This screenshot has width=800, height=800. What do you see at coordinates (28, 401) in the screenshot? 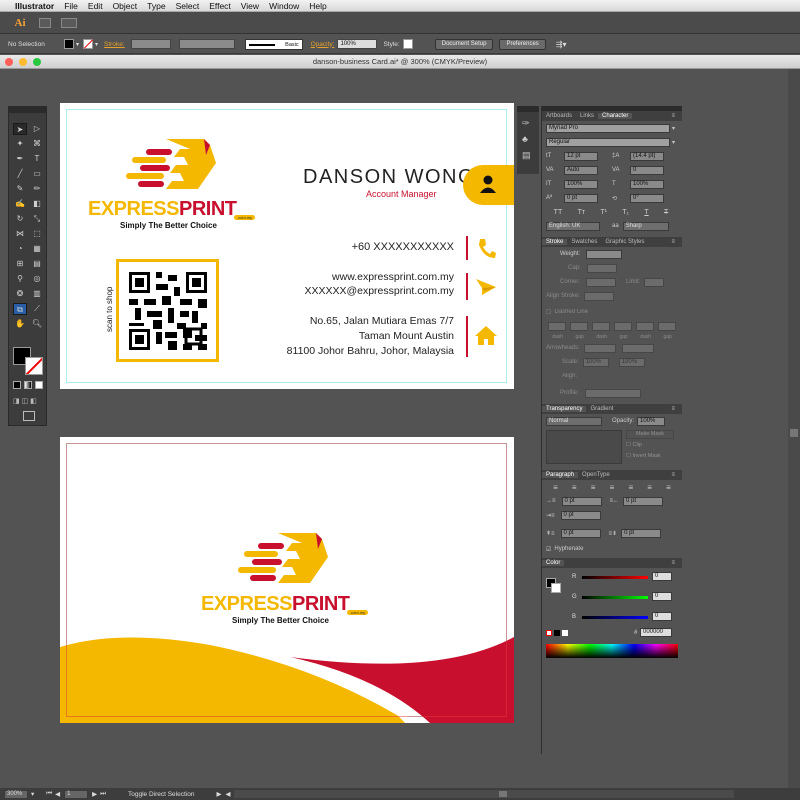
I see `drawing-modes-icon: ◨ ◫ ◧` at bounding box center [28, 401].